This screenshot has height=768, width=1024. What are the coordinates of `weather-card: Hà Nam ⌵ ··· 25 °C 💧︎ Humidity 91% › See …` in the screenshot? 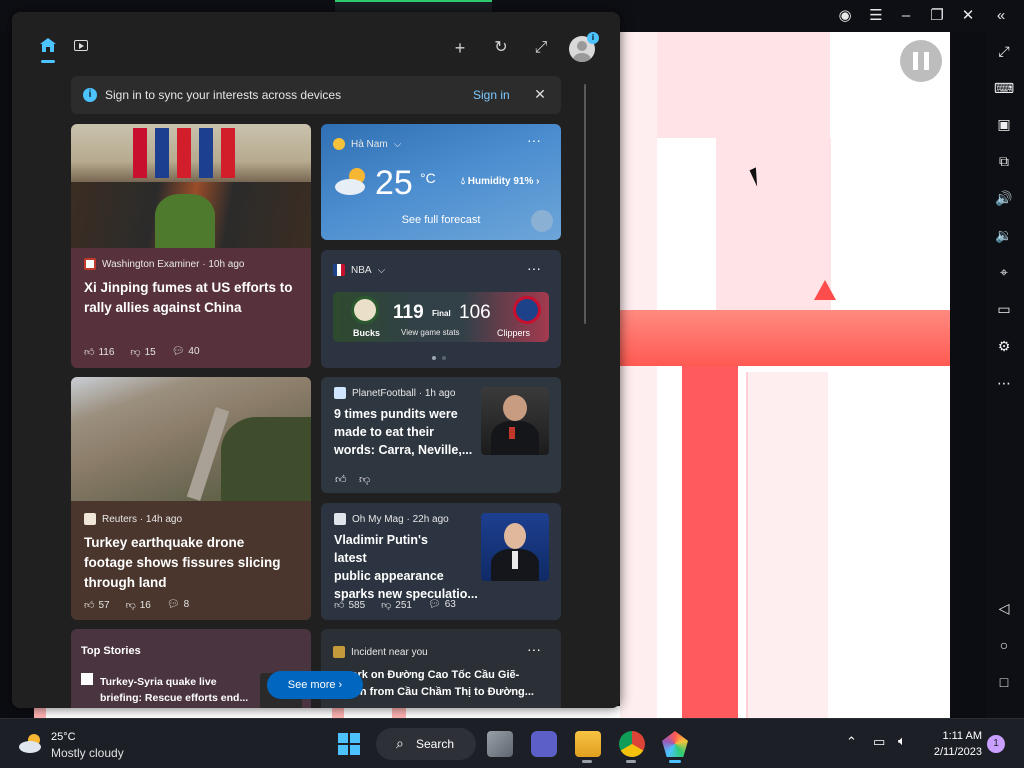 It's located at (441, 182).